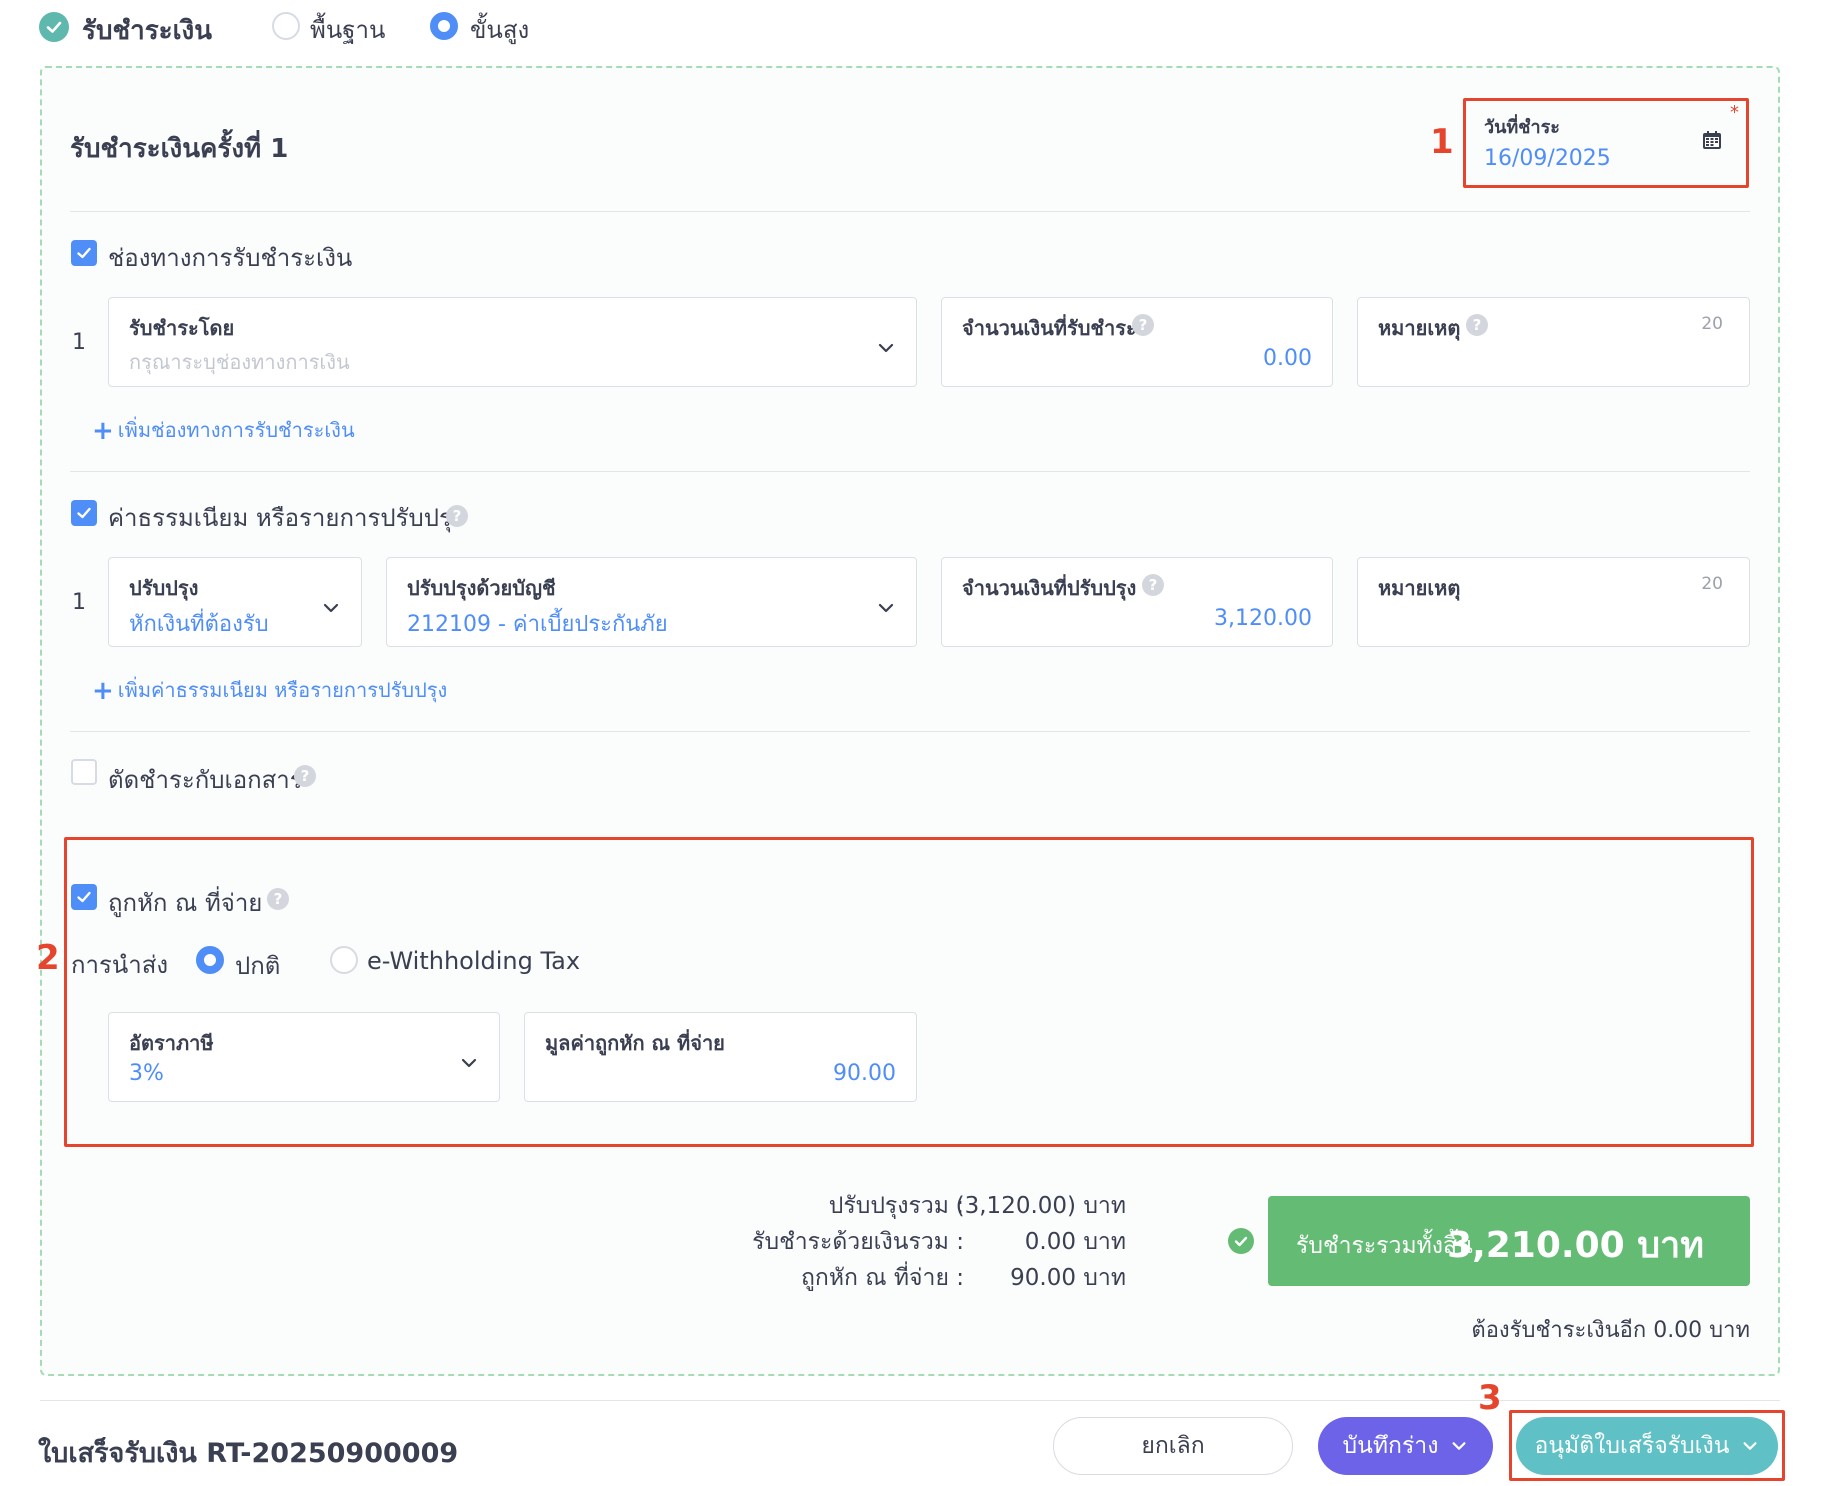  Describe the element at coordinates (1419, 328) in the screenshot. I see `channel-note-label: หมายเหตุ` at that location.